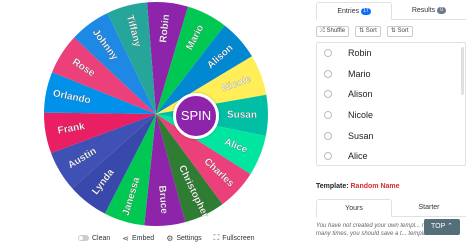  Describe the element at coordinates (354, 208) in the screenshot. I see `tab-yours: Yours` at that location.